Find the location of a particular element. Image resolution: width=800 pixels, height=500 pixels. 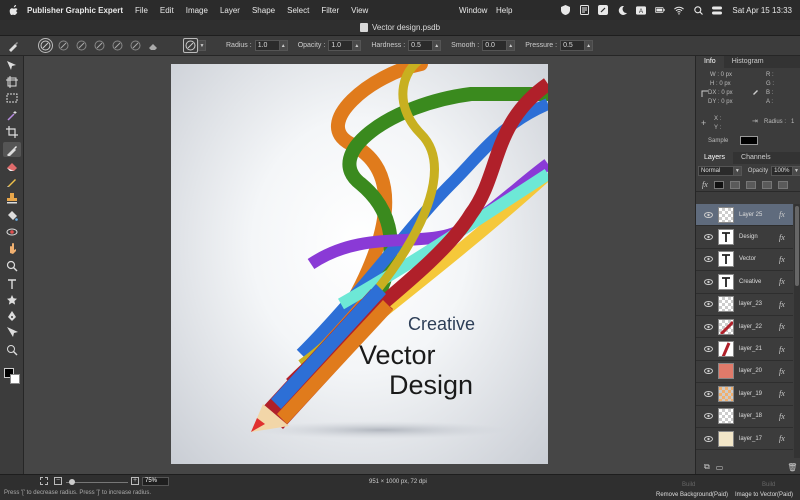

style-swatch-outline is located at coordinates (766, 184).